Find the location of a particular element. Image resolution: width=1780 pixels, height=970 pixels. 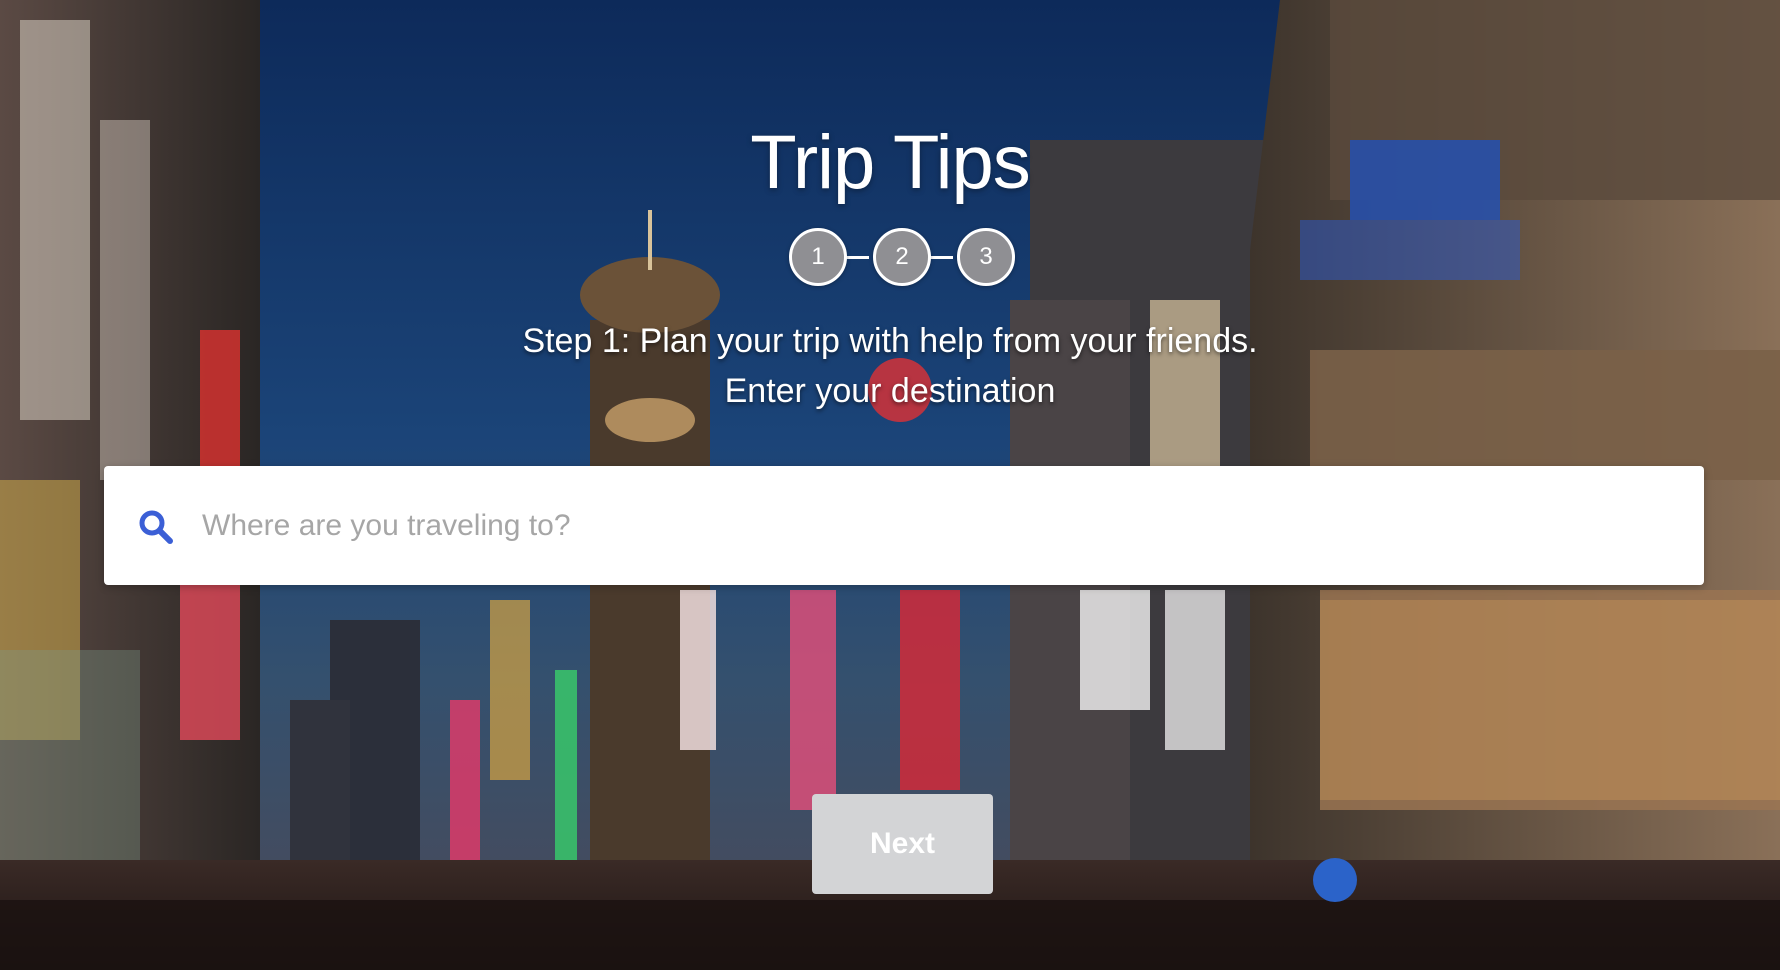

step-indicator: 1 2 3 is located at coordinates (903, 257).